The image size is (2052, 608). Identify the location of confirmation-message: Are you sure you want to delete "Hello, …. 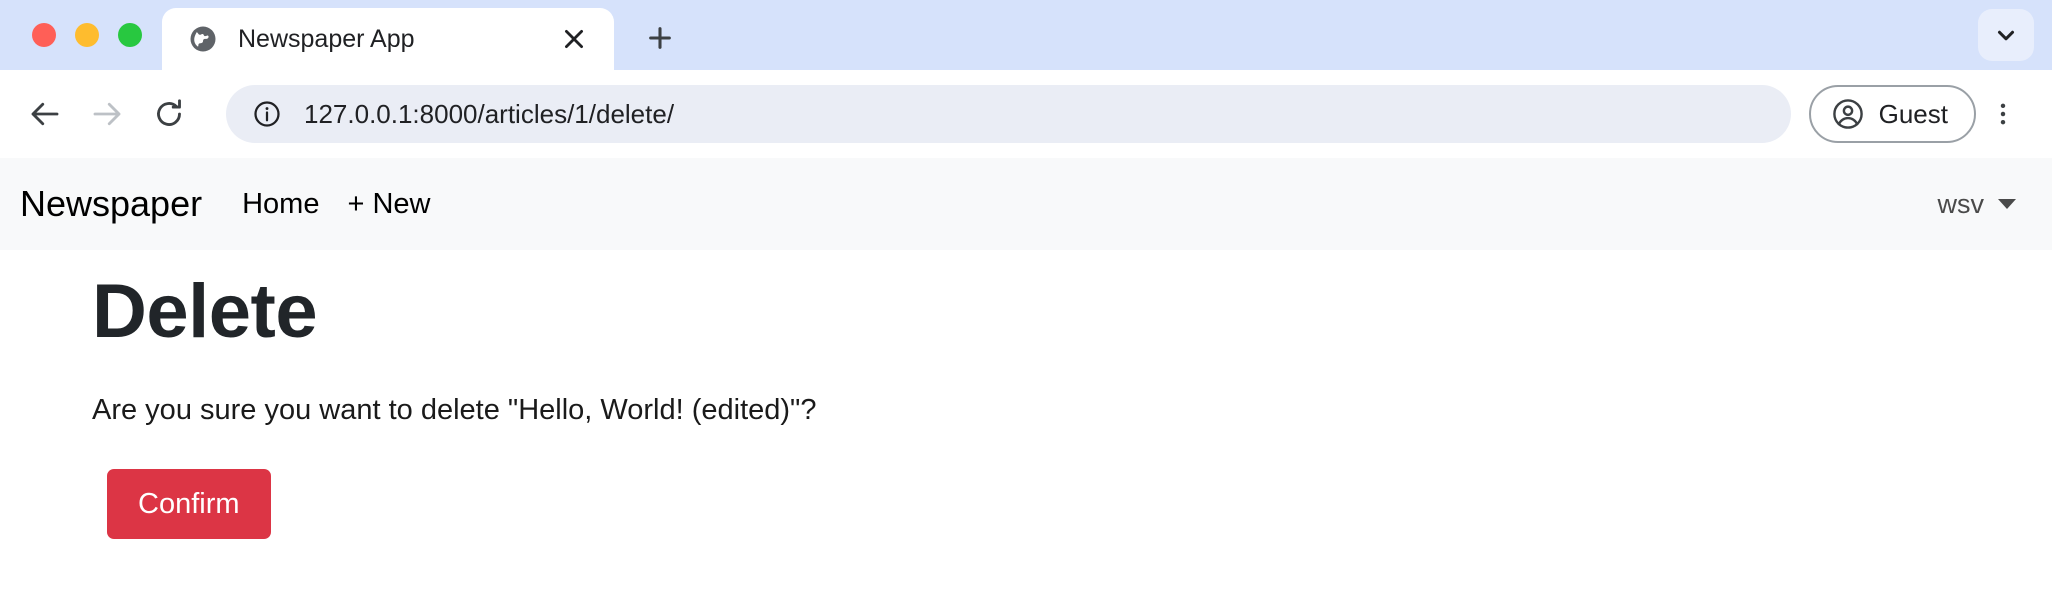
(454, 409).